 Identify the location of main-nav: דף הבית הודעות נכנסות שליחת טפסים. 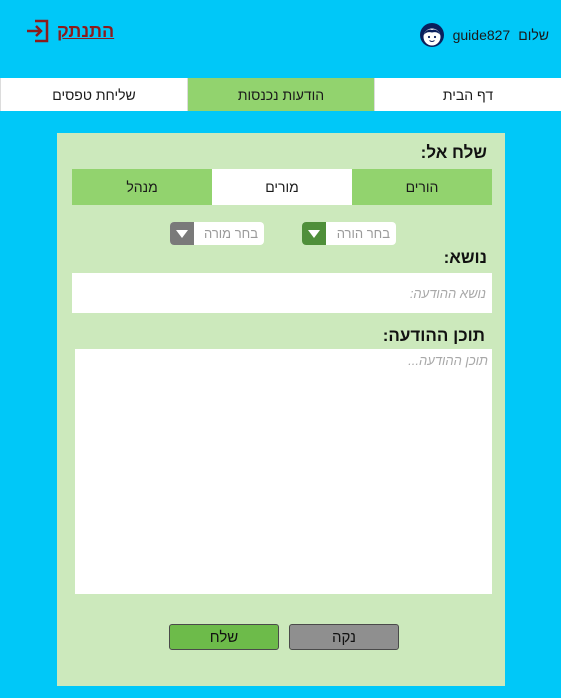
(280, 94).